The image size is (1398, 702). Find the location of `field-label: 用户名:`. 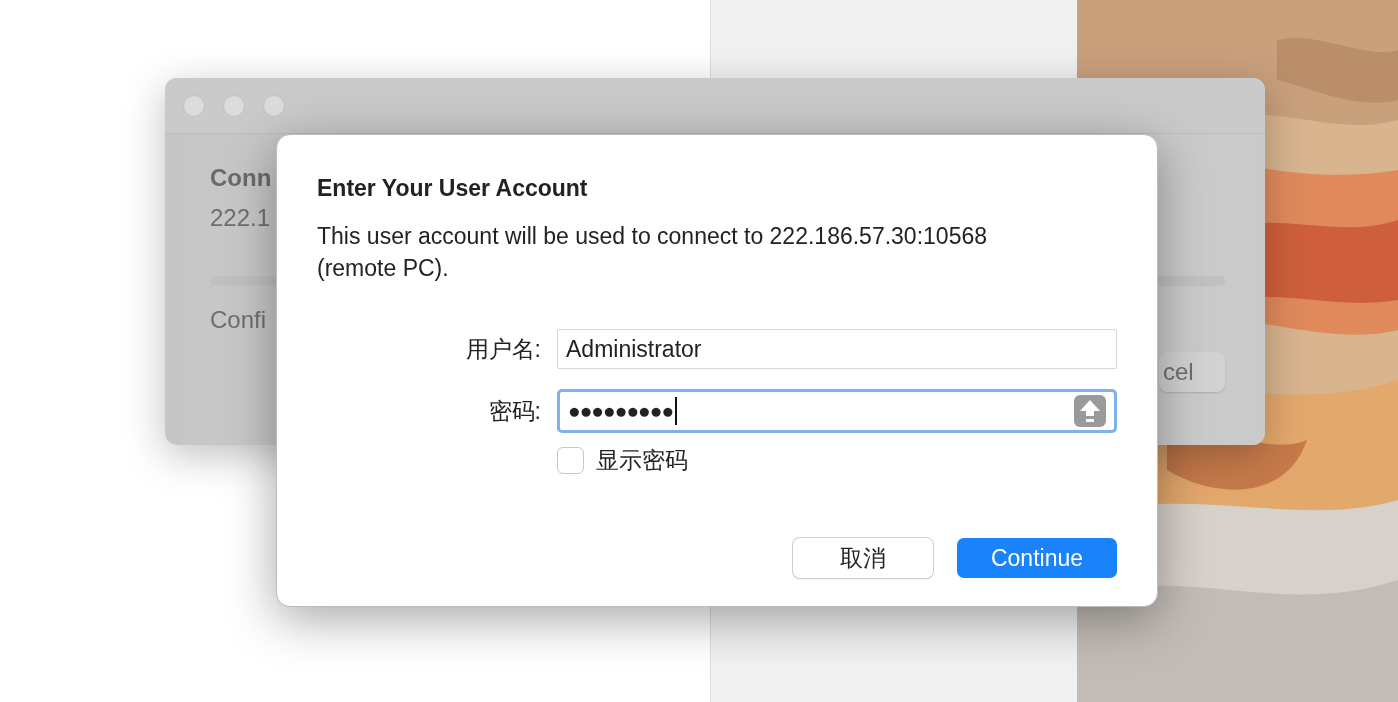

field-label: 用户名: is located at coordinates (502, 349).